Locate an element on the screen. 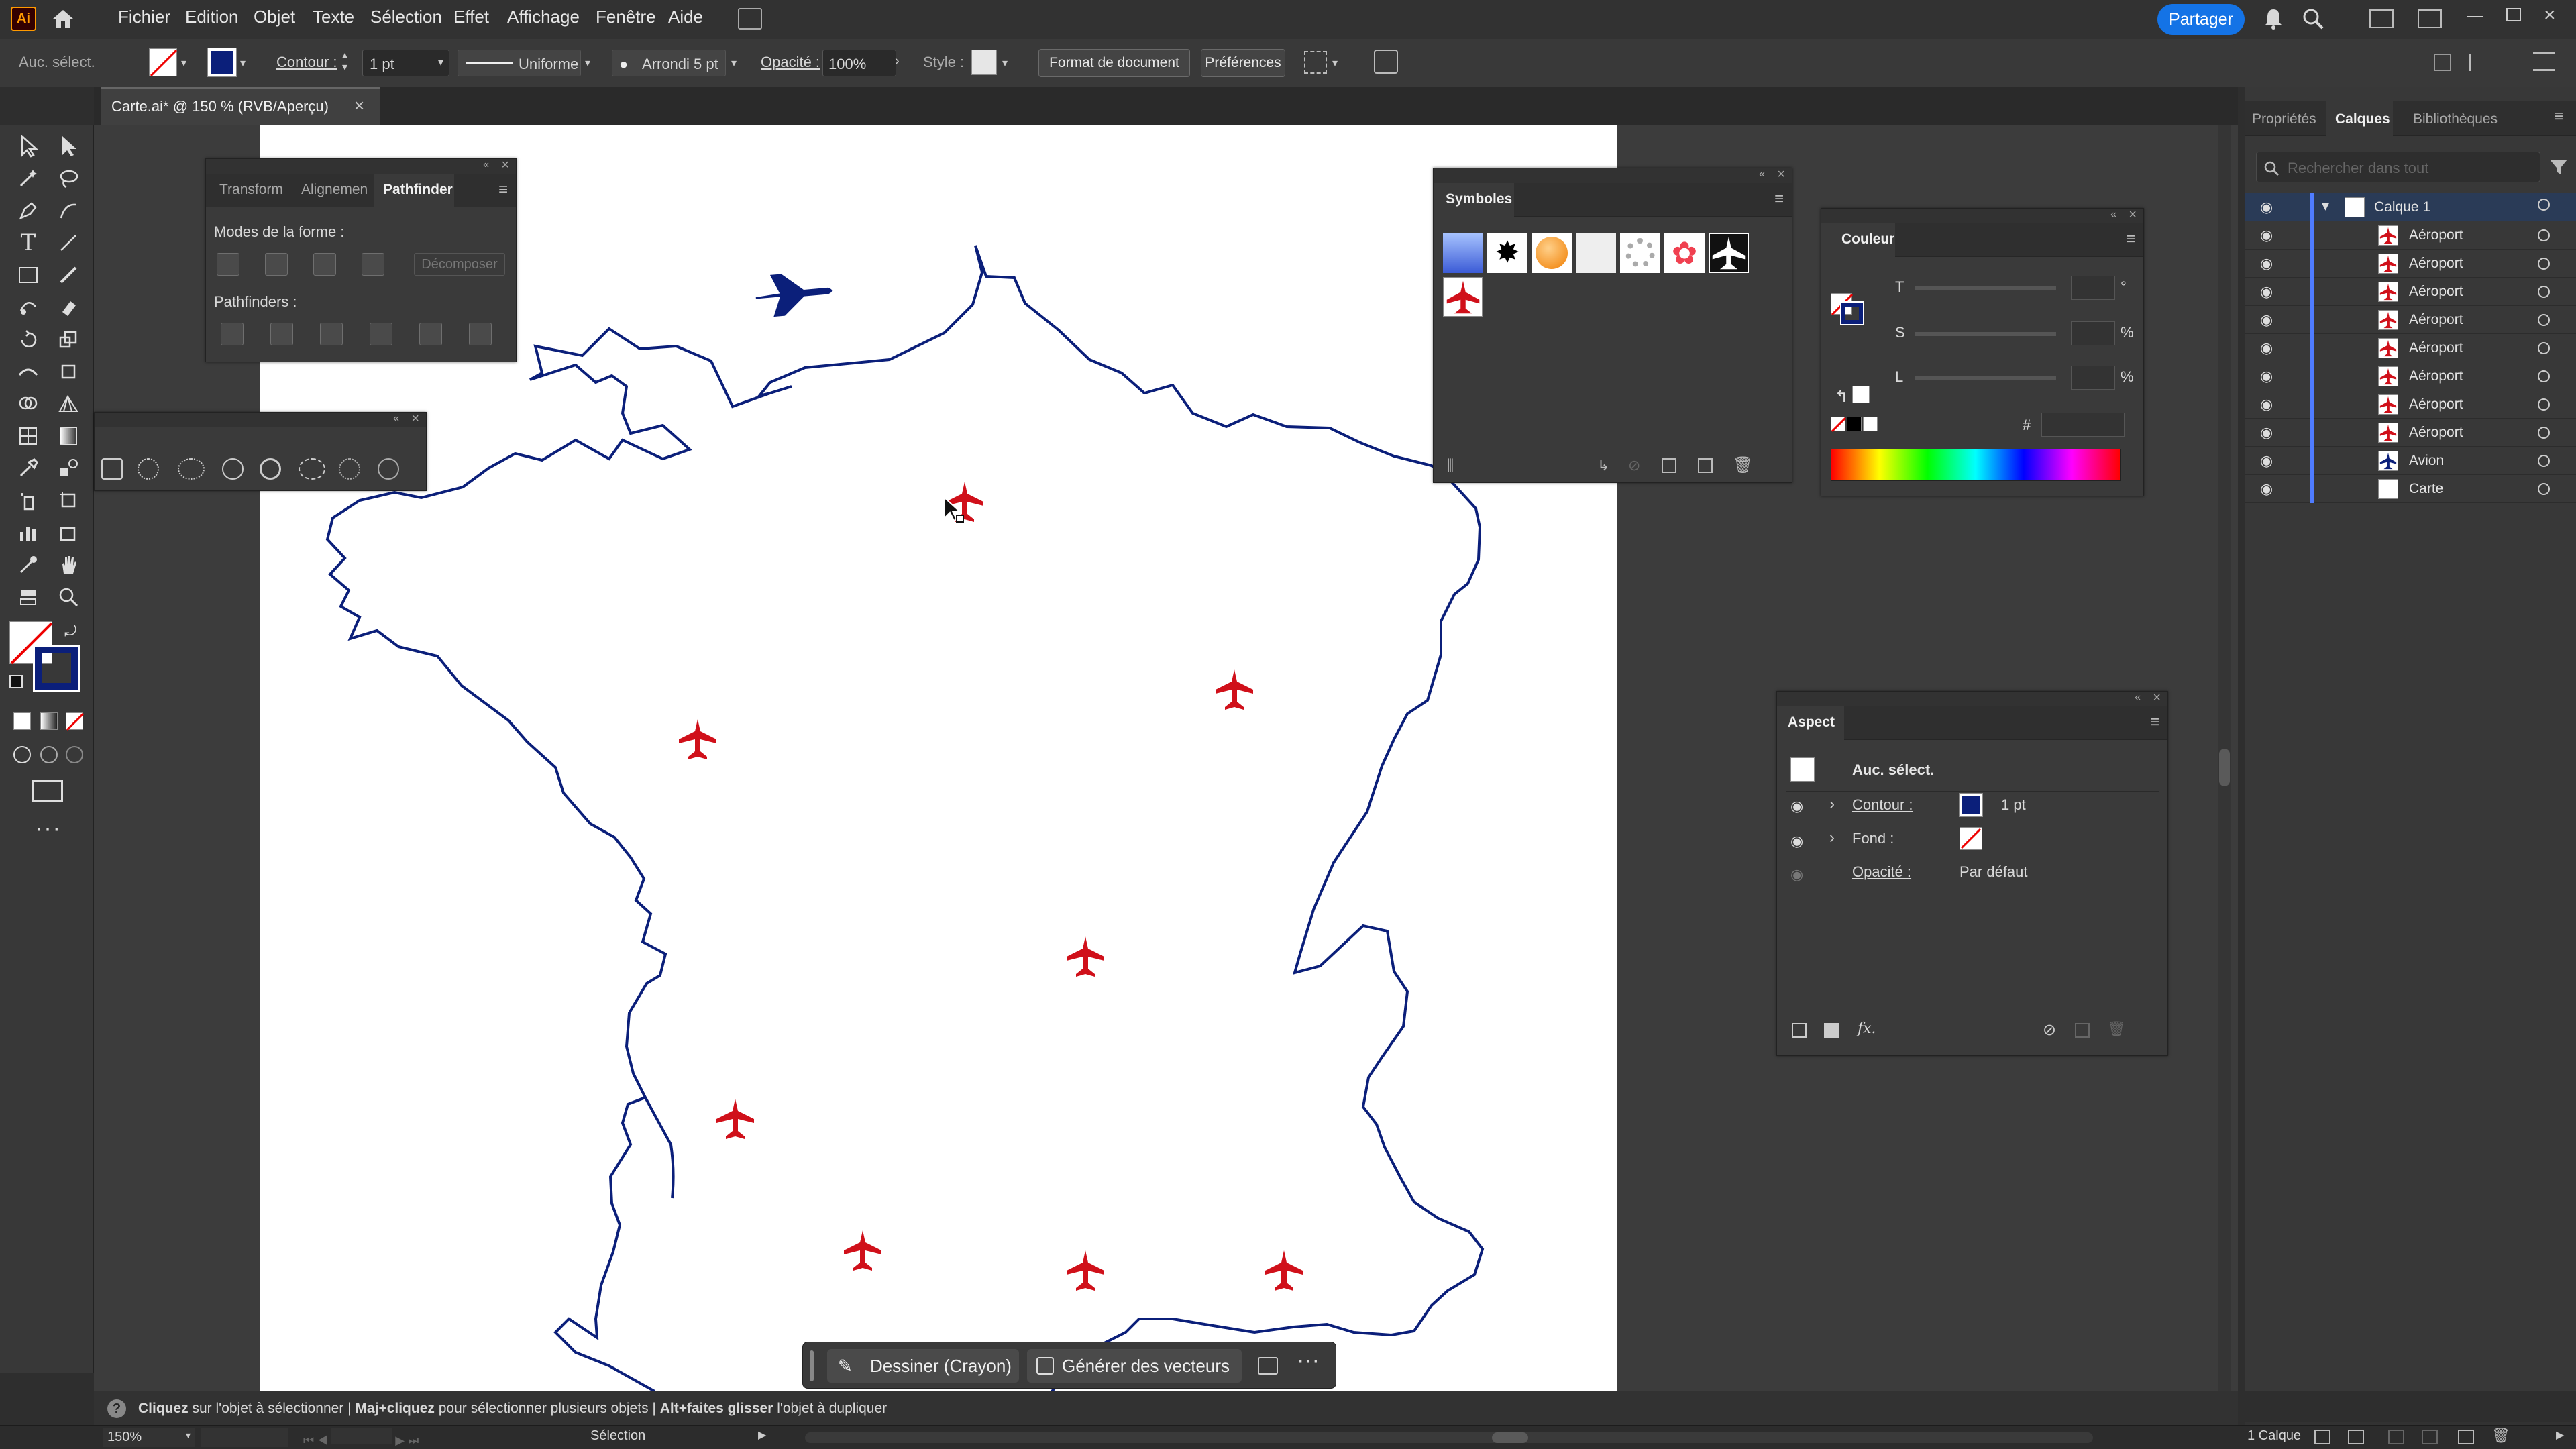 The image size is (2576, 1449). rectangle-tool-icon is located at coordinates (28, 275).